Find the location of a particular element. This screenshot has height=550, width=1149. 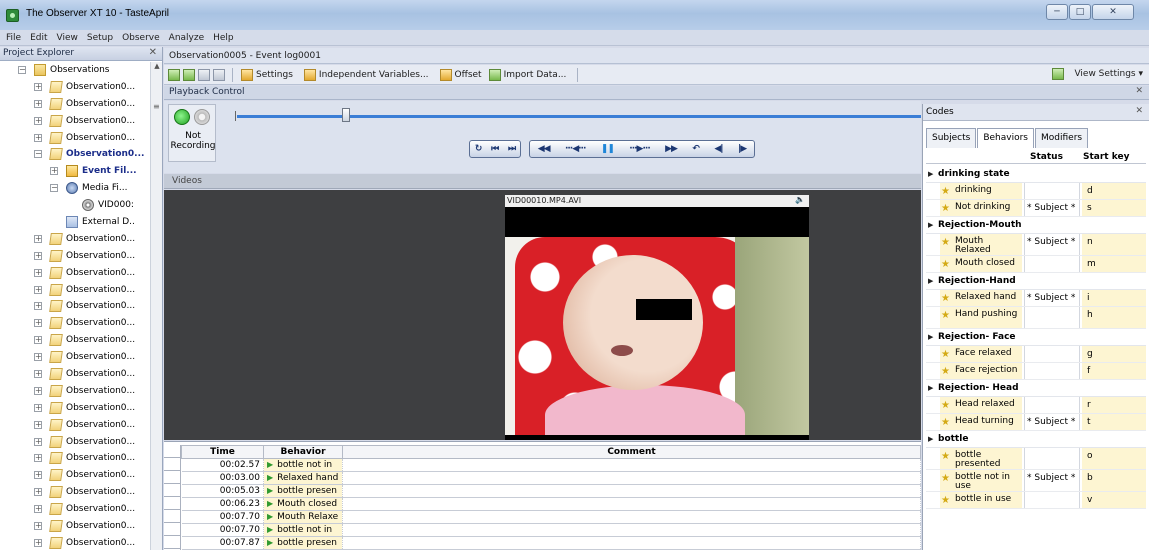

table-row: 00:02.57 ▶ bottle not in is located at coordinates (551, 465).